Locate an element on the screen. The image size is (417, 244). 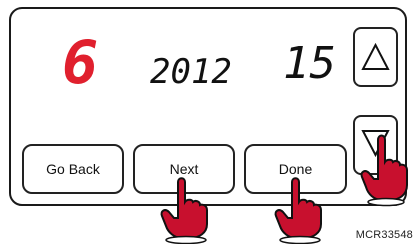
triangle-up-icon is located at coordinates (375, 56).